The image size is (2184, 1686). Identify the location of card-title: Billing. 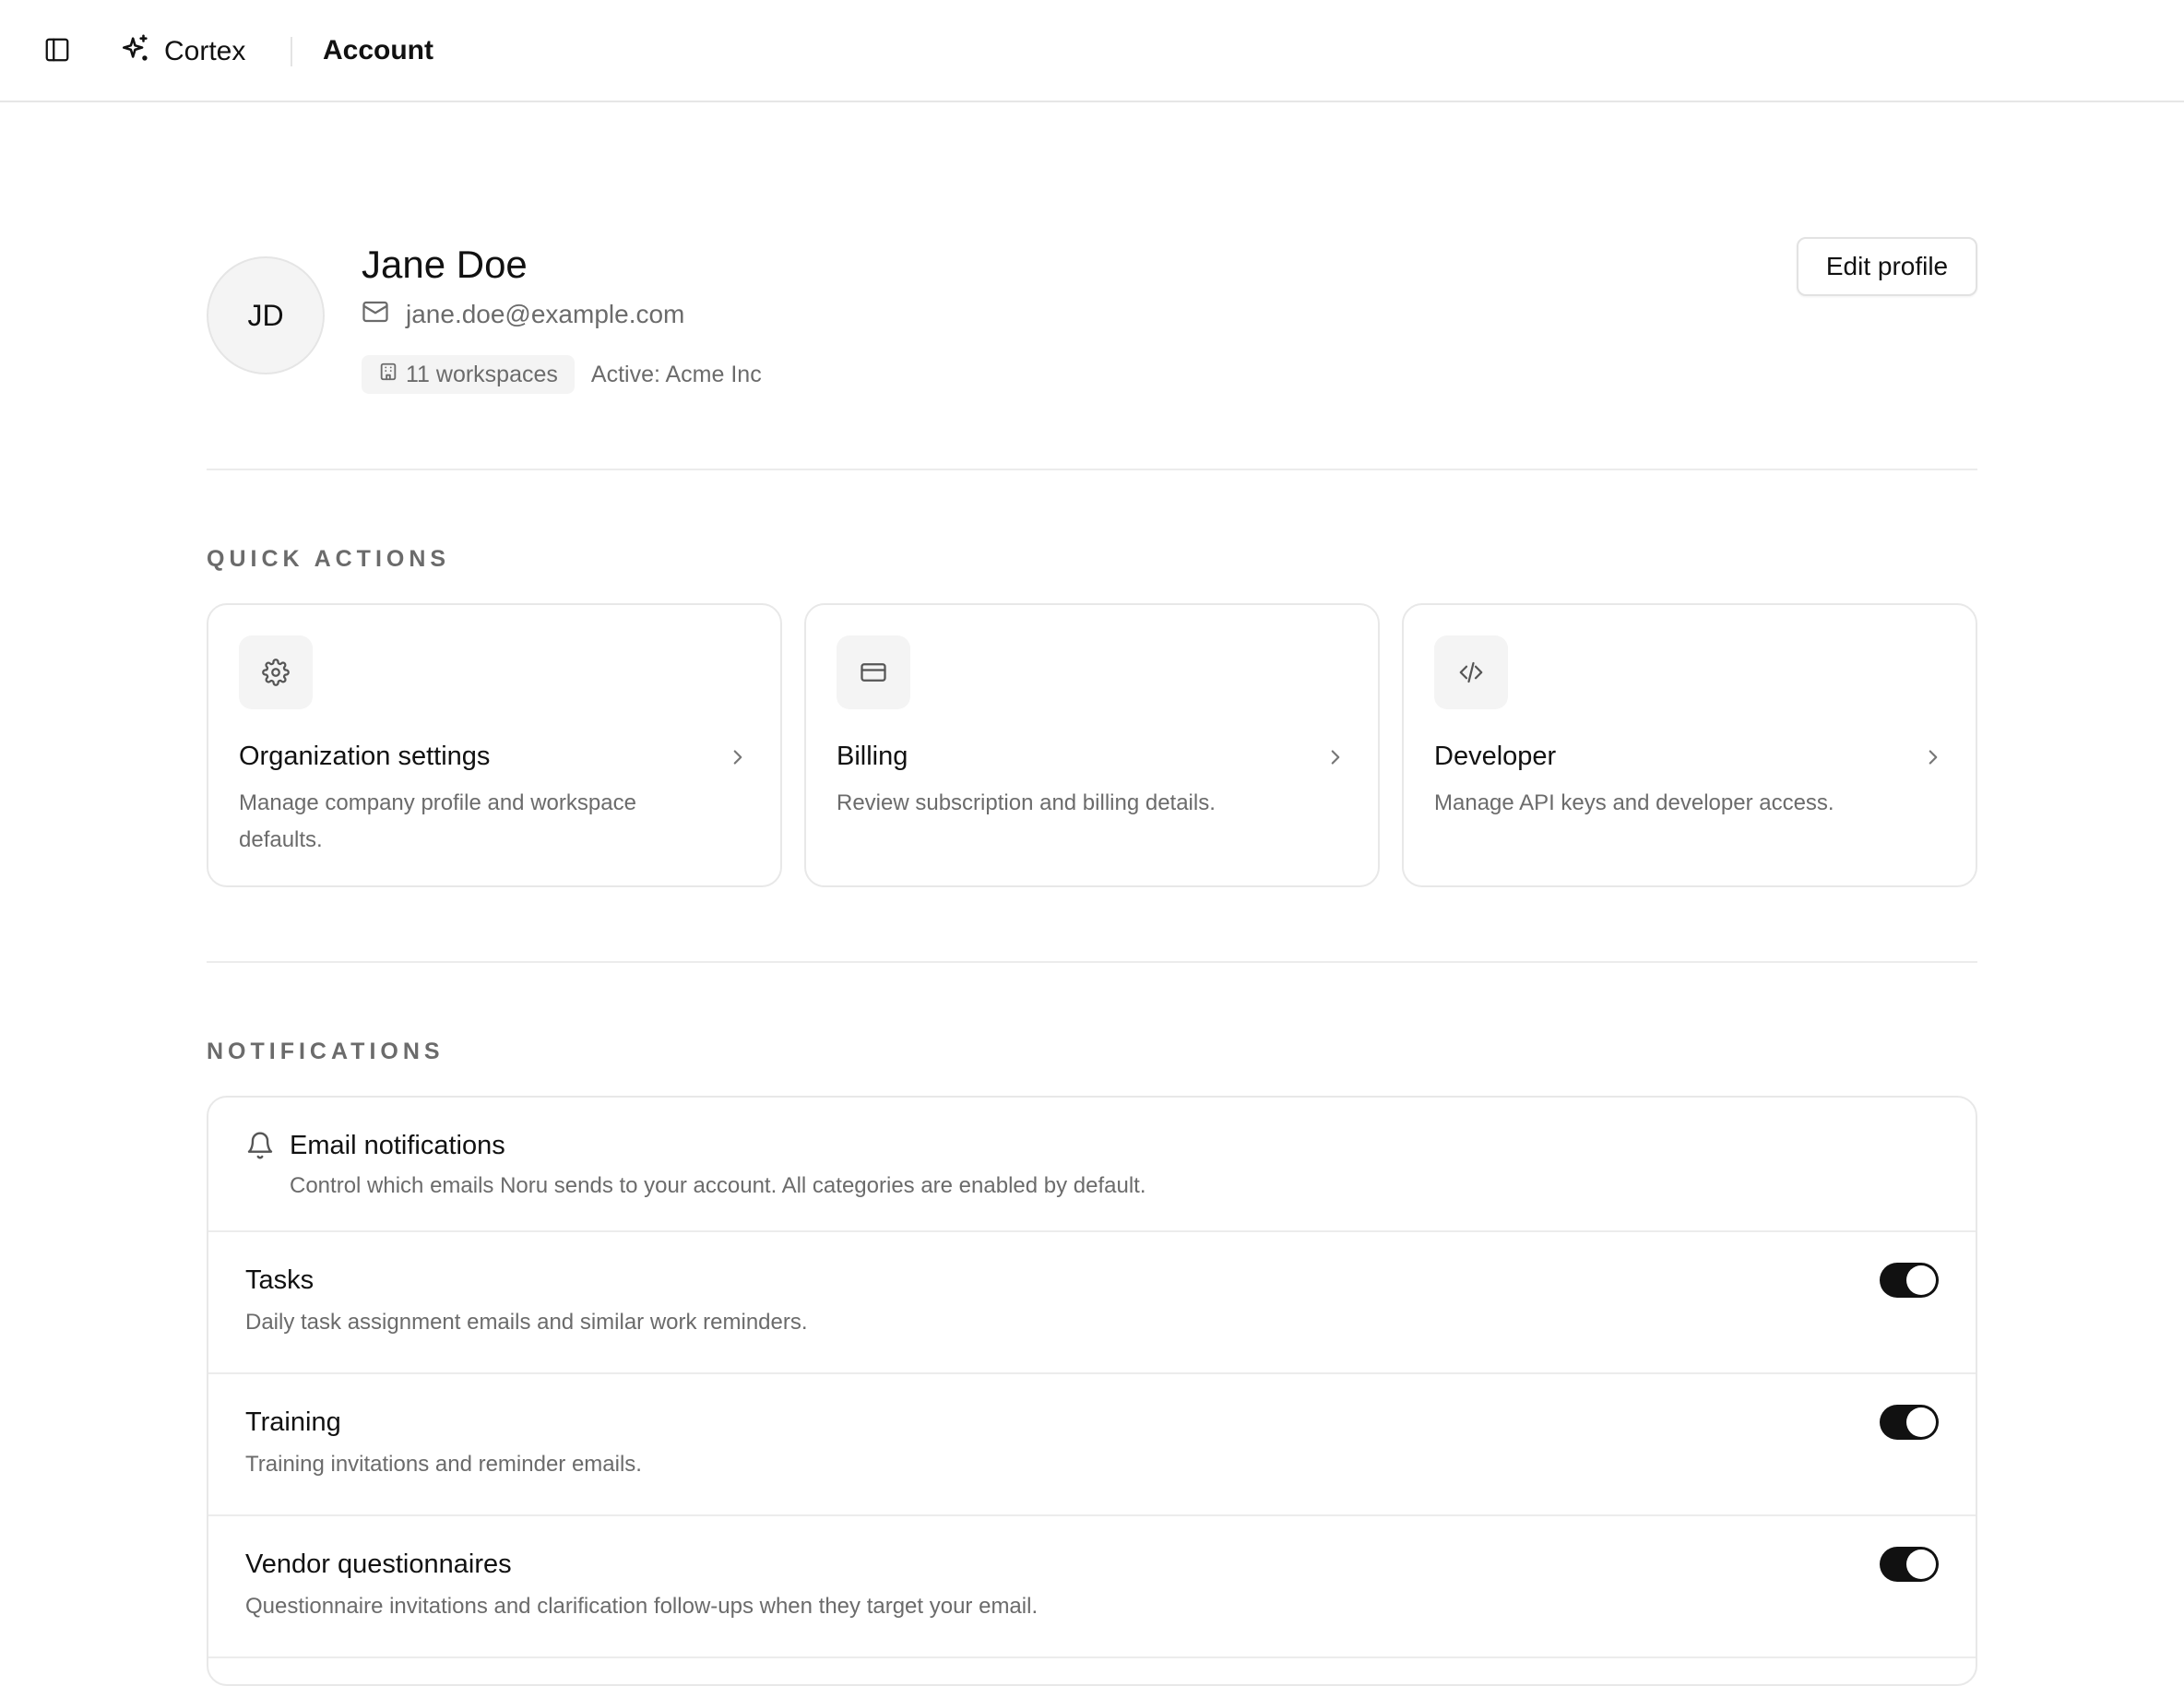
(872, 756).